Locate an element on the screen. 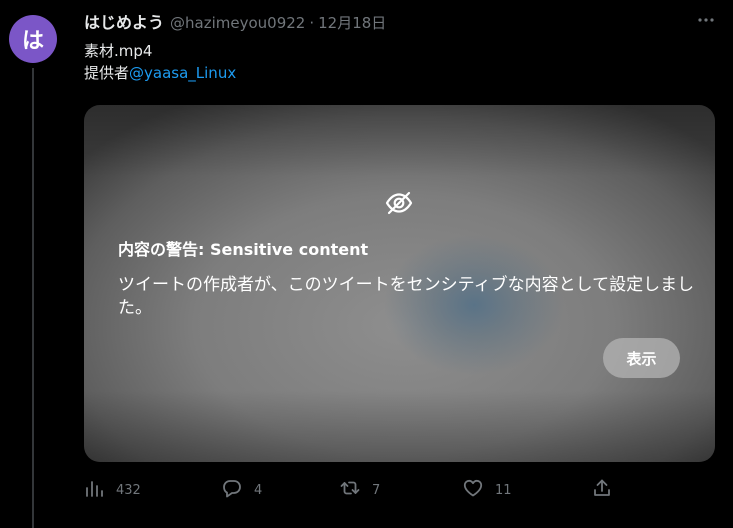 The image size is (733, 528). tweet-text: 素材.mp4 提供者@yaasa_Linux is located at coordinates (160, 62).